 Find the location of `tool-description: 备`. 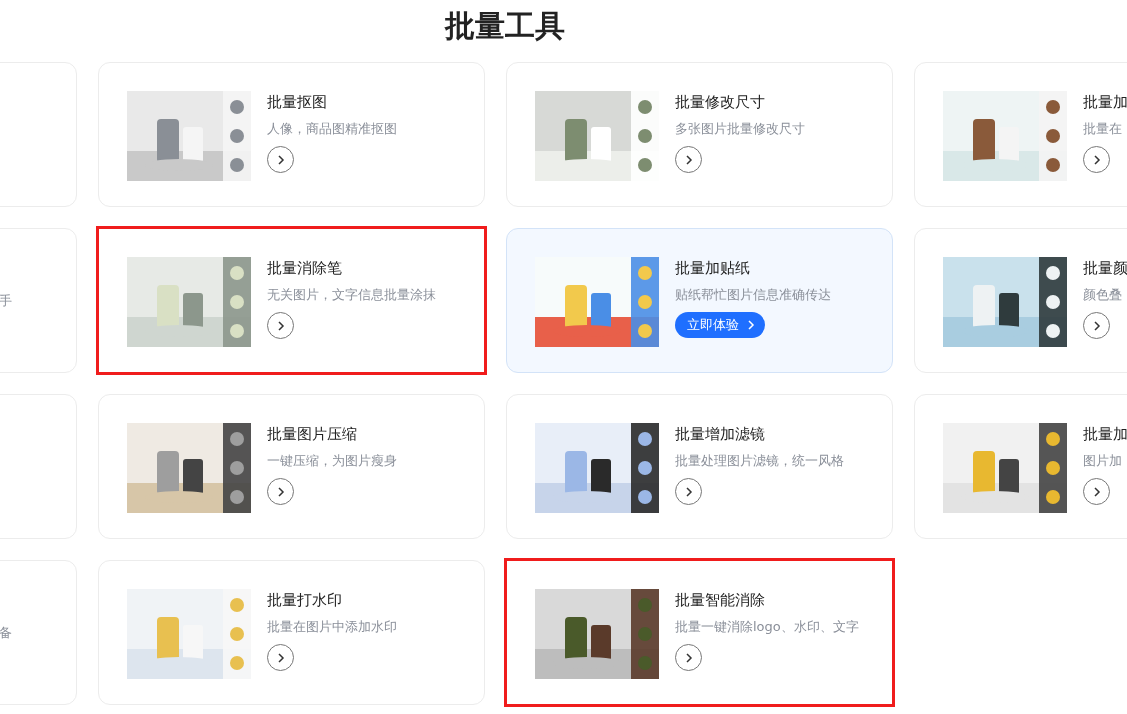

tool-description: 备 is located at coordinates (6, 632).